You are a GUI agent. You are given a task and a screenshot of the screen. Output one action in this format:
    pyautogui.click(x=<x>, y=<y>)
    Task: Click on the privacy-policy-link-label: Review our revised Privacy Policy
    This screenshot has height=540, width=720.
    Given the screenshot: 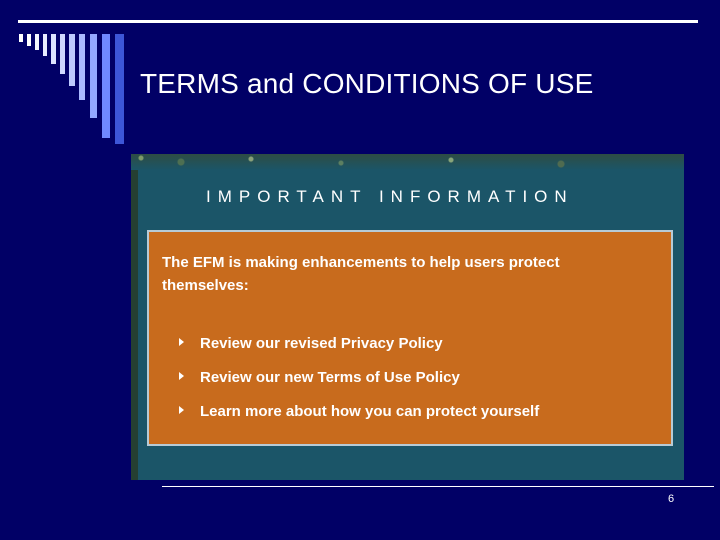 What is the action you would take?
    pyautogui.click(x=321, y=343)
    